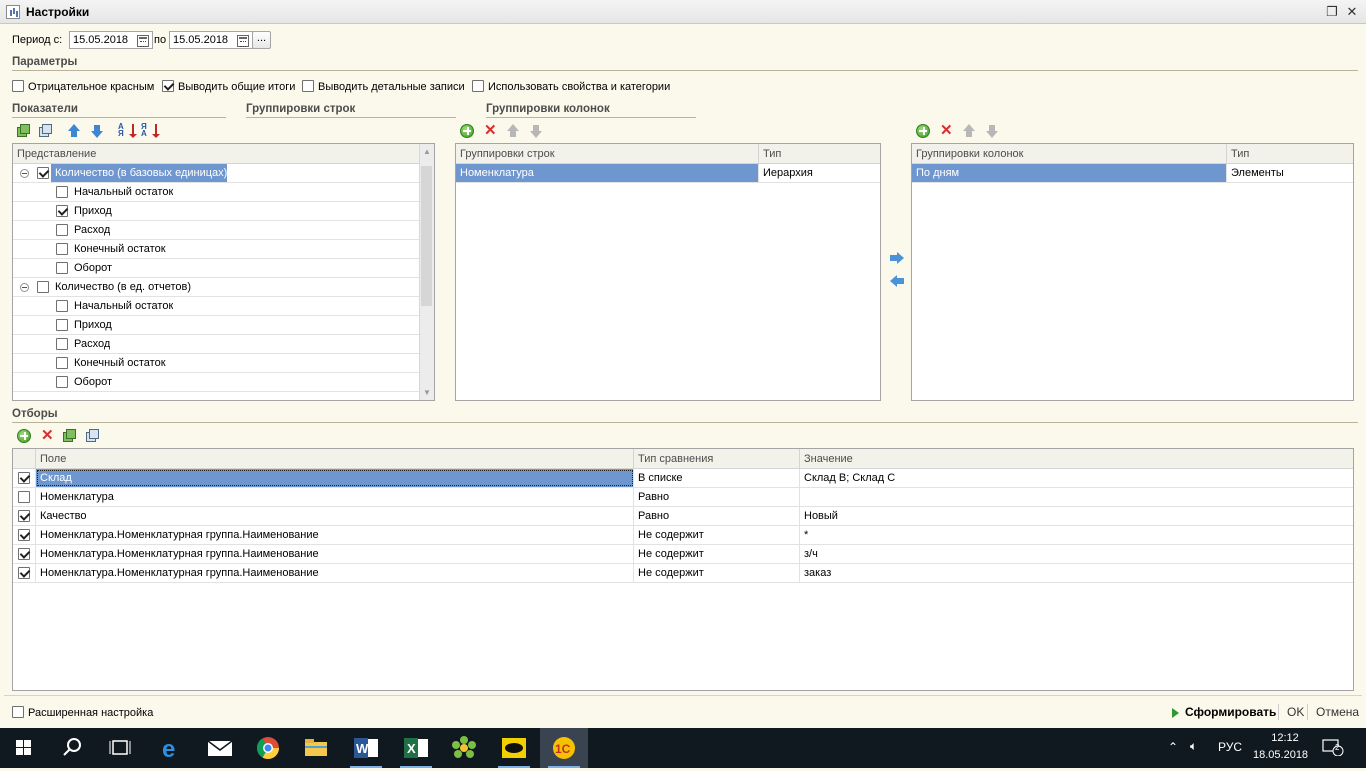 This screenshot has height=771, width=1366. What do you see at coordinates (74, 131) in the screenshot?
I see `move-up-button` at bounding box center [74, 131].